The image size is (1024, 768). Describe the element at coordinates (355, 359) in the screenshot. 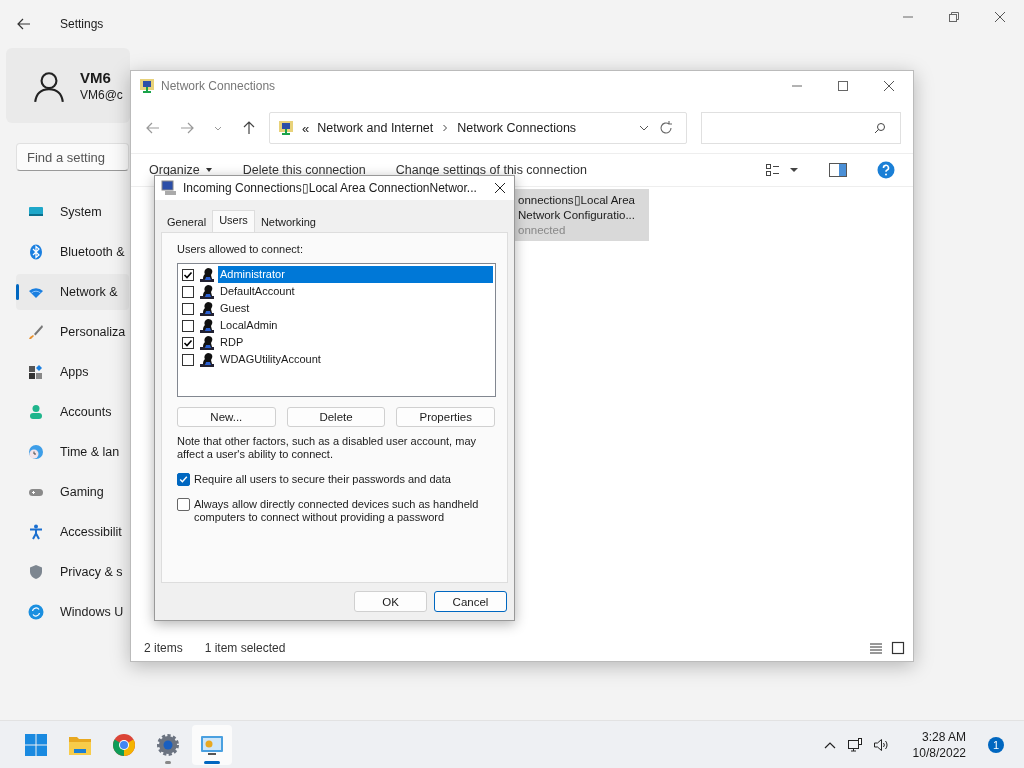

I see `user-name: WDAGUtilityAccount` at that location.